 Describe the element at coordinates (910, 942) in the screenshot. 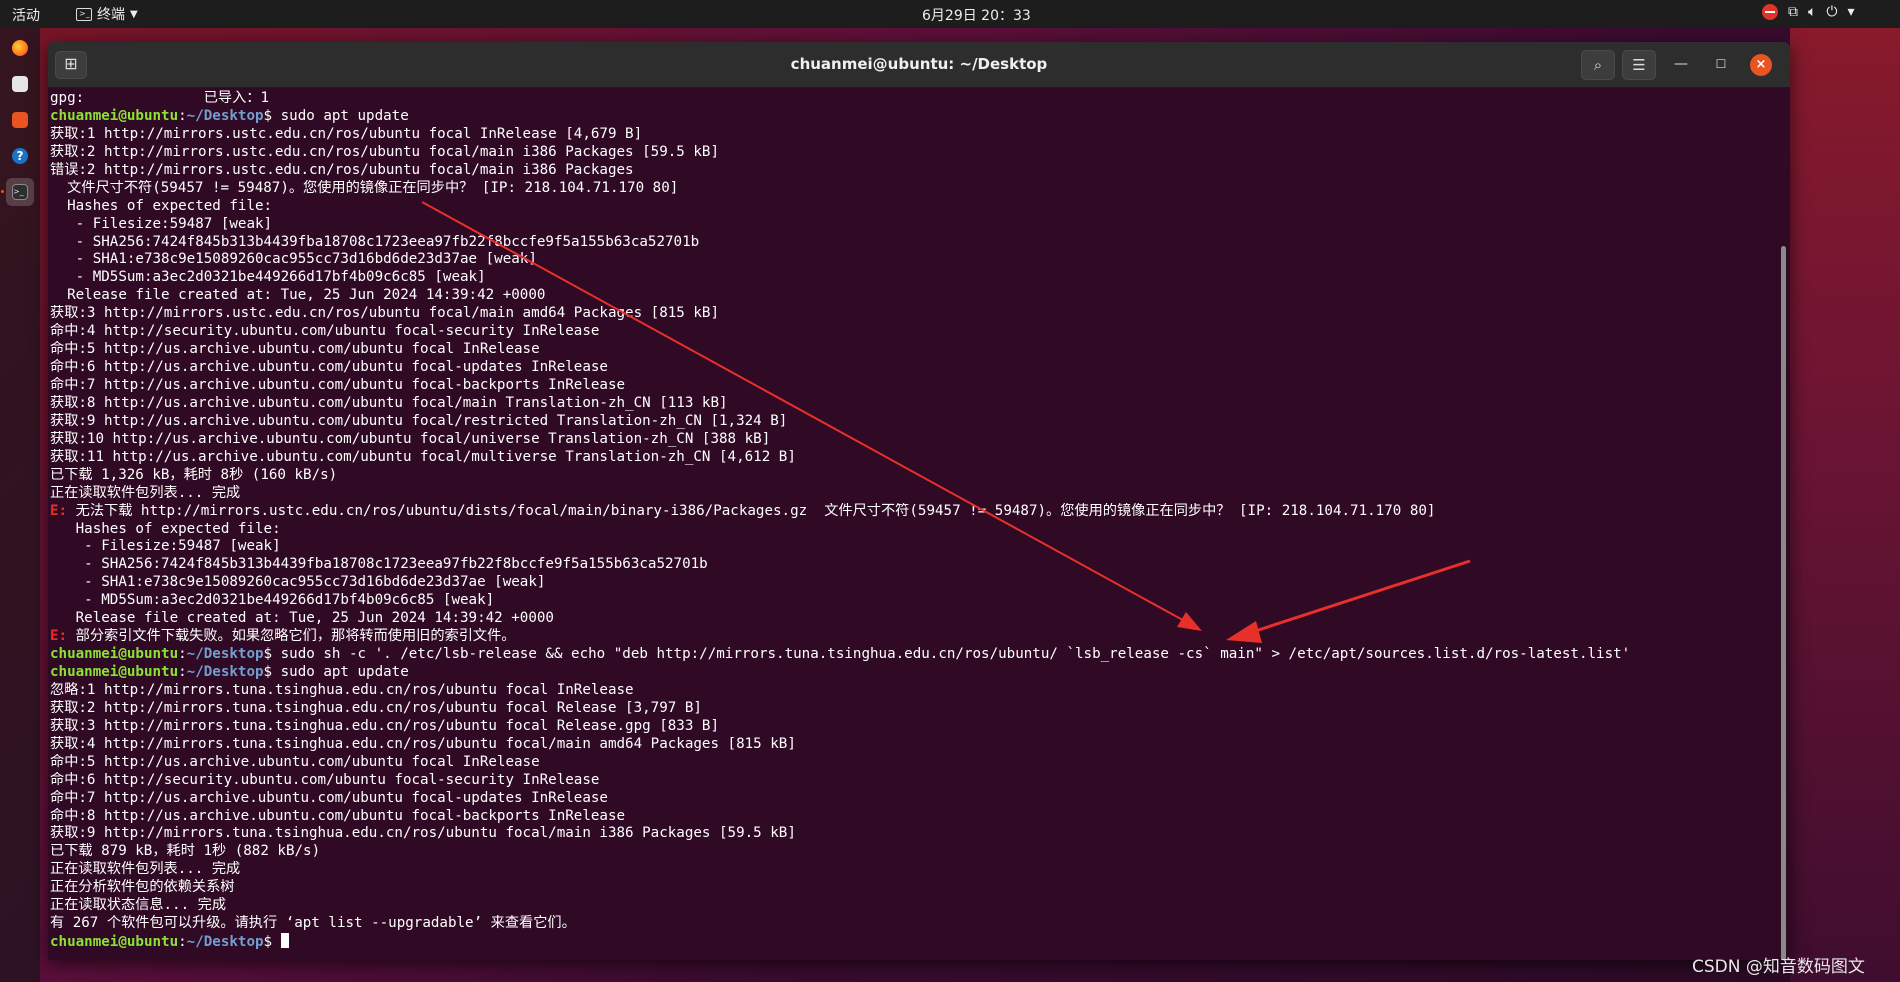

I see `prompt-line: chuanmei@ubuntu:~/Desktop$` at that location.